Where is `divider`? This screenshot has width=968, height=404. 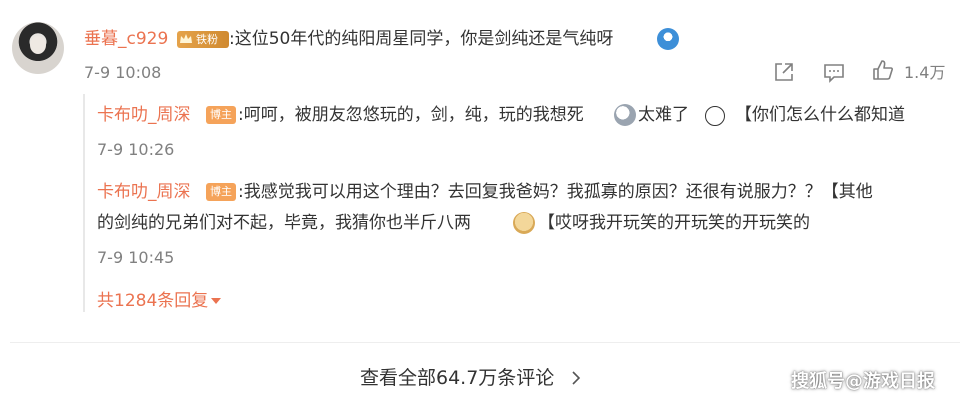
divider is located at coordinates (485, 342).